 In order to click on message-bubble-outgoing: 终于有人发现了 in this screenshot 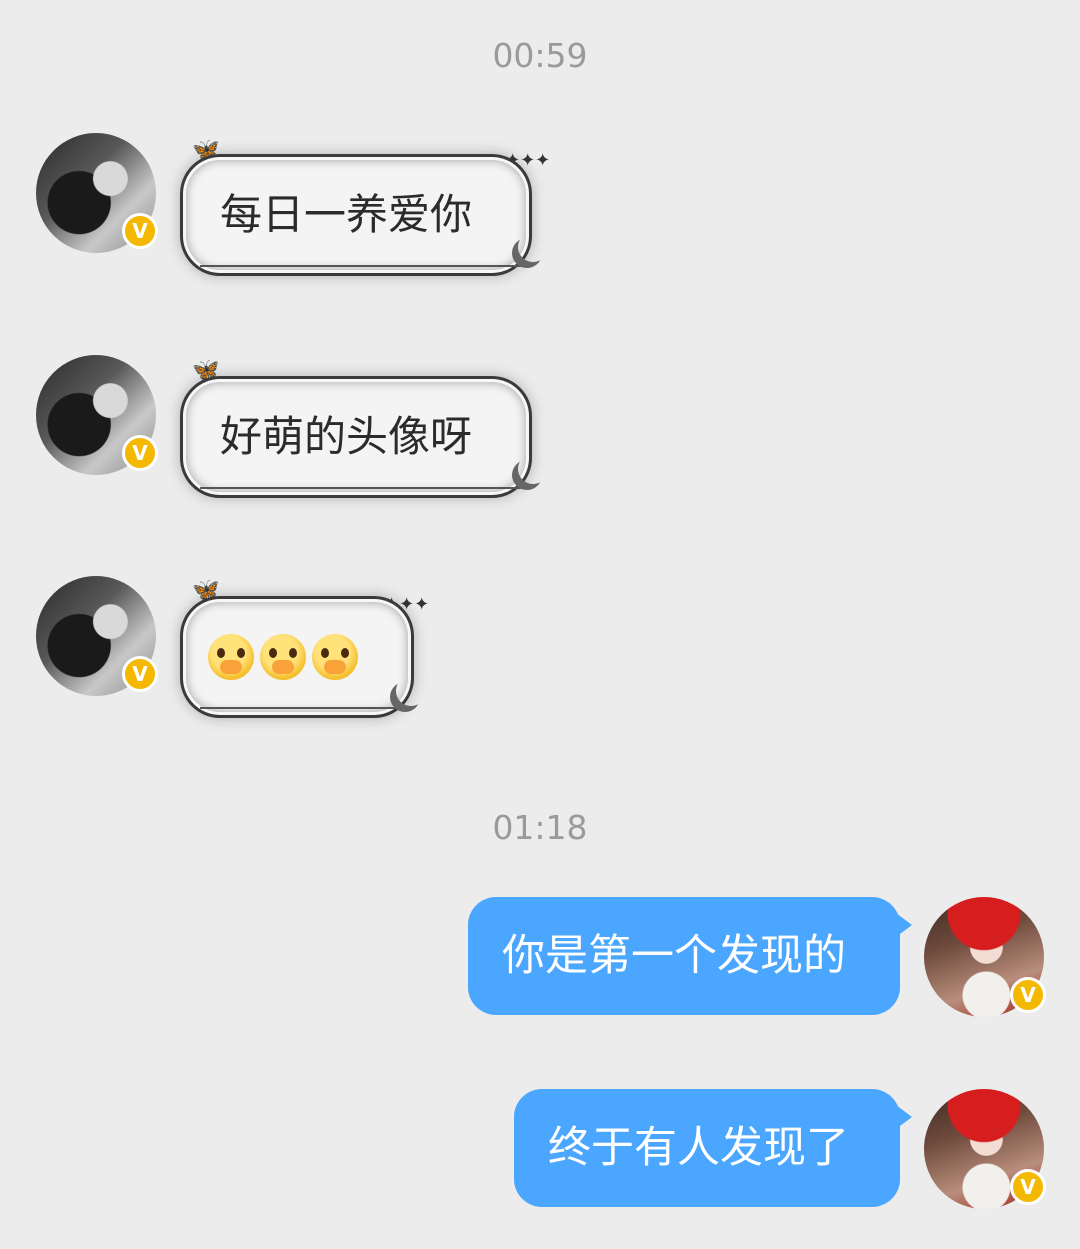, I will do `click(713, 1148)`.